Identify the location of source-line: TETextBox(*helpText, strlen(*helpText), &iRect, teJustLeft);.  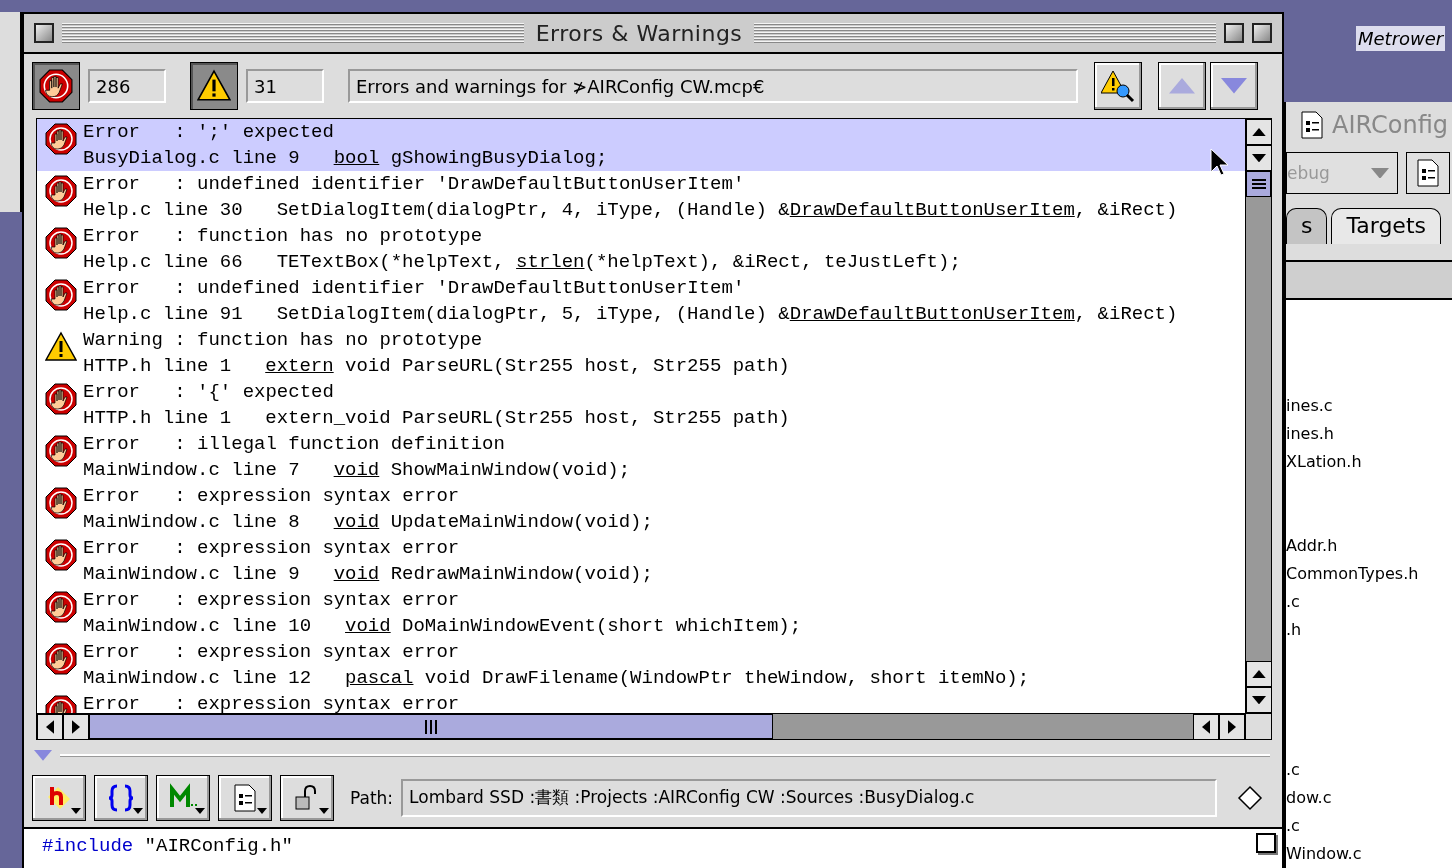
(618, 262).